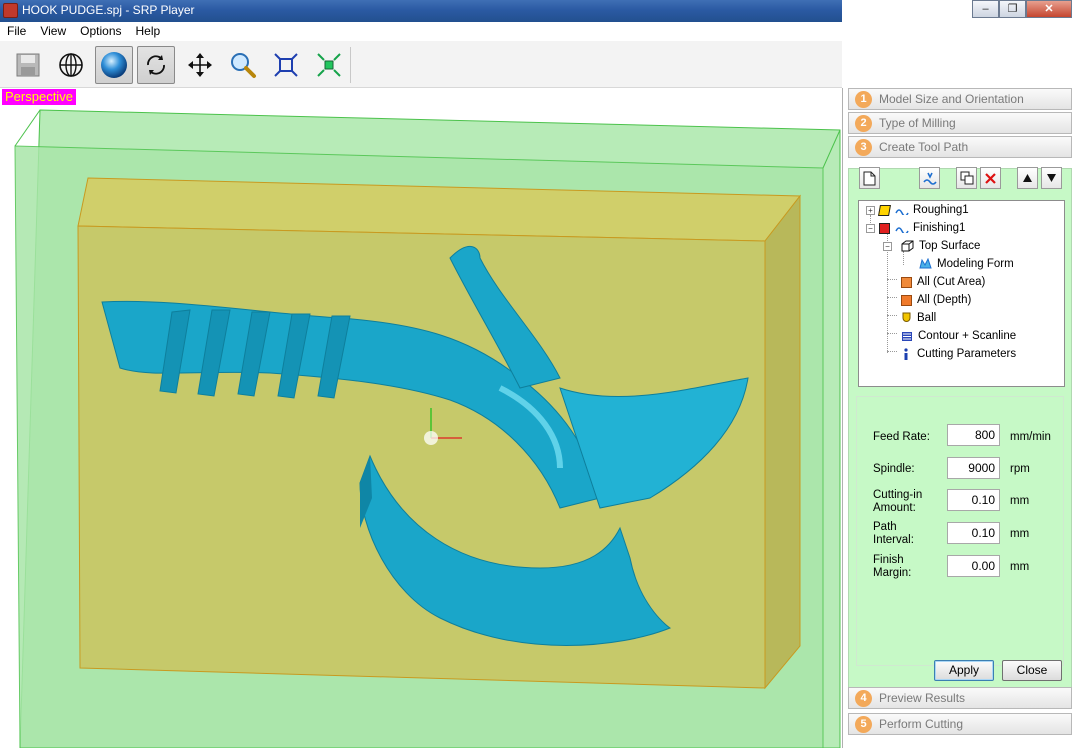 The width and height of the screenshot is (1076, 748). What do you see at coordinates (907, 246) in the screenshot?
I see `surface-icon` at bounding box center [907, 246].